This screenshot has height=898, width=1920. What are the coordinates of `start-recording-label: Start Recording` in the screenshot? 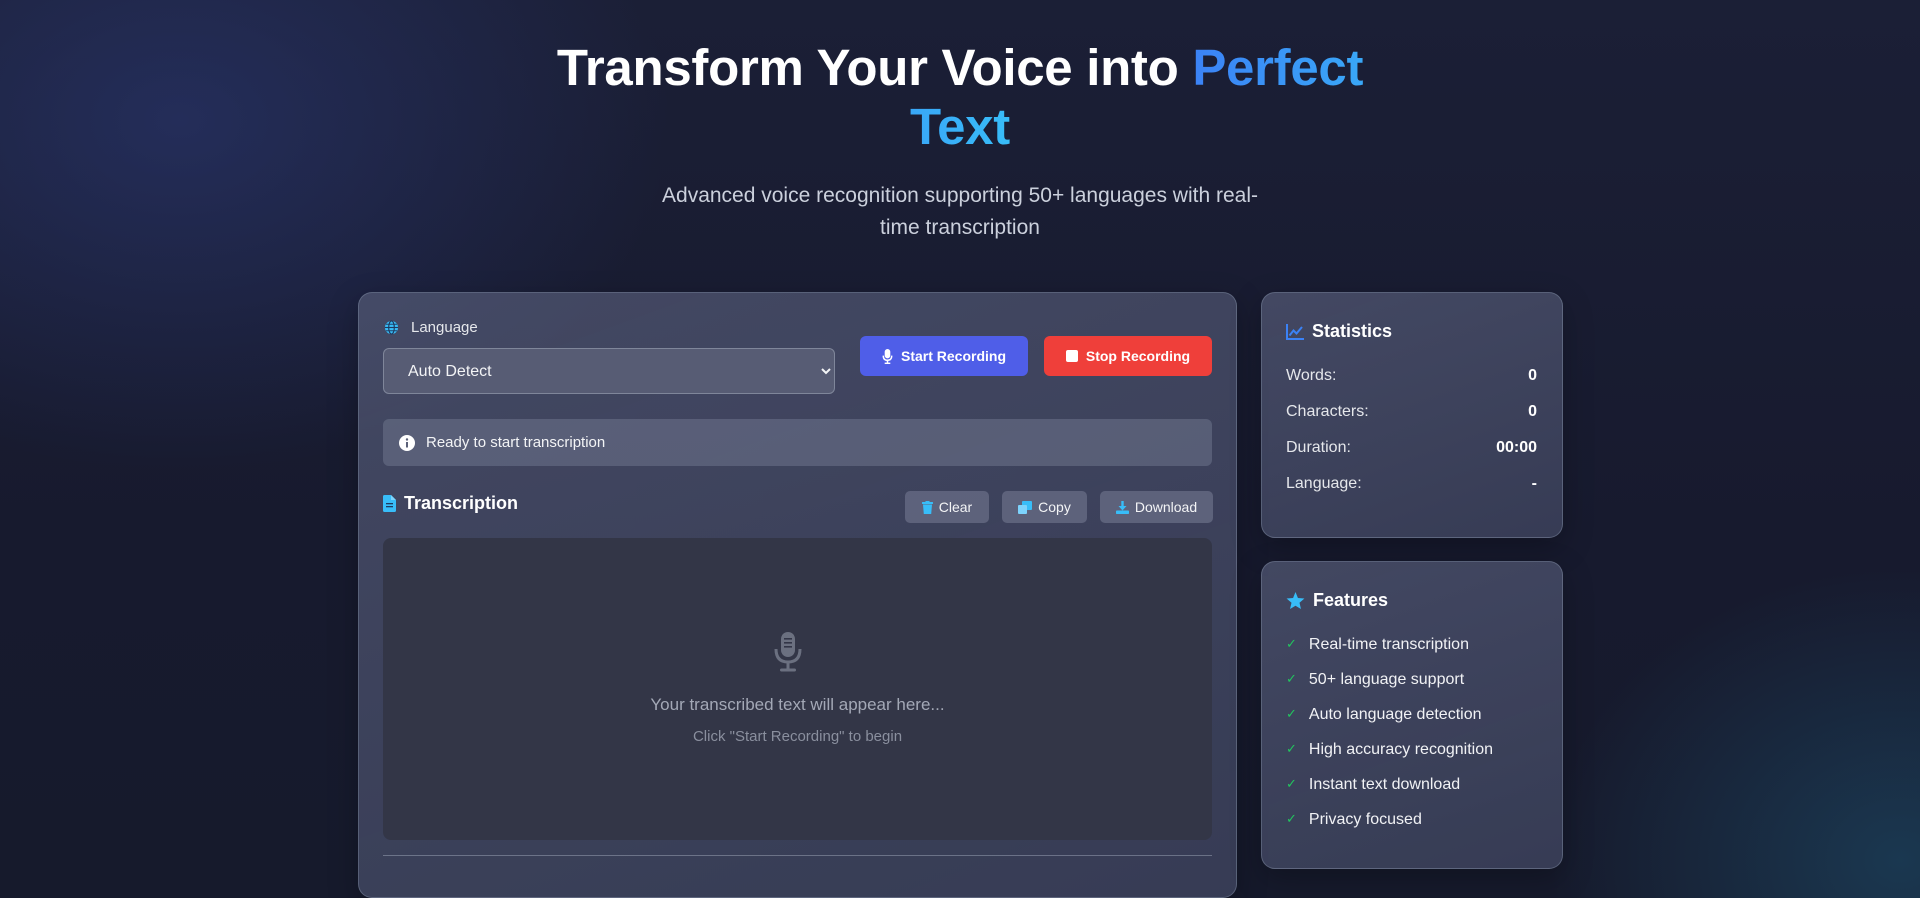 It's located at (953, 356).